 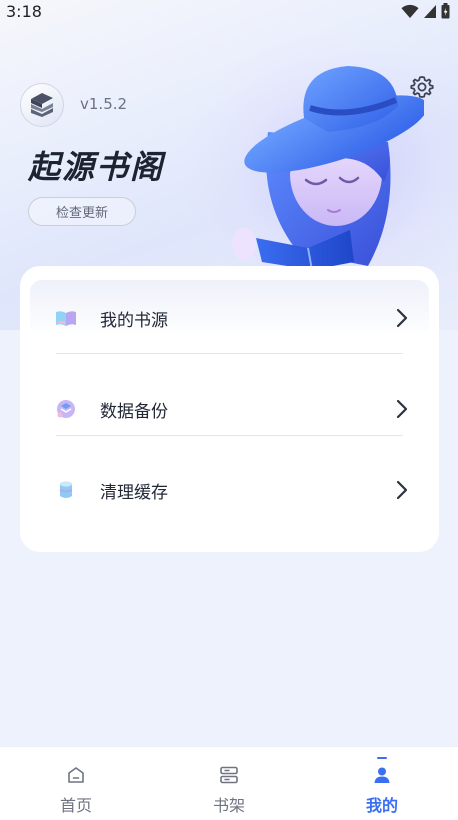 What do you see at coordinates (134, 320) in the screenshot?
I see `menu-item-label: 我的书源` at bounding box center [134, 320].